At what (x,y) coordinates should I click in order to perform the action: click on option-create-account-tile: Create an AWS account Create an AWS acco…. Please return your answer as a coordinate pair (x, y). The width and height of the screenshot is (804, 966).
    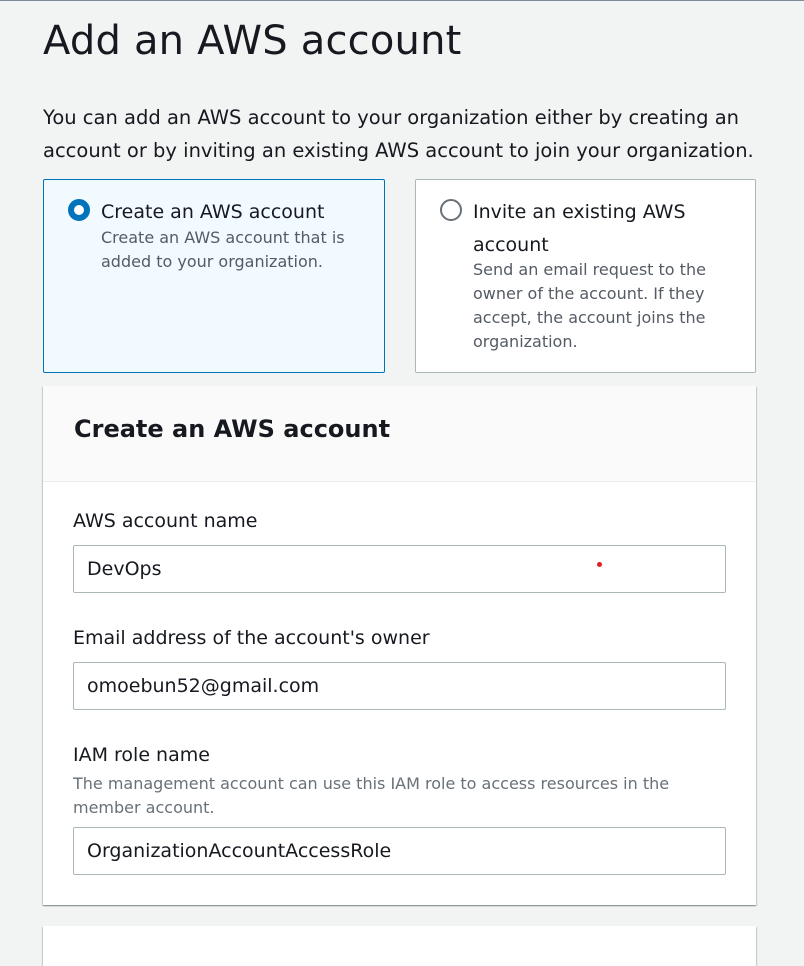
    Looking at the image, I should click on (214, 276).